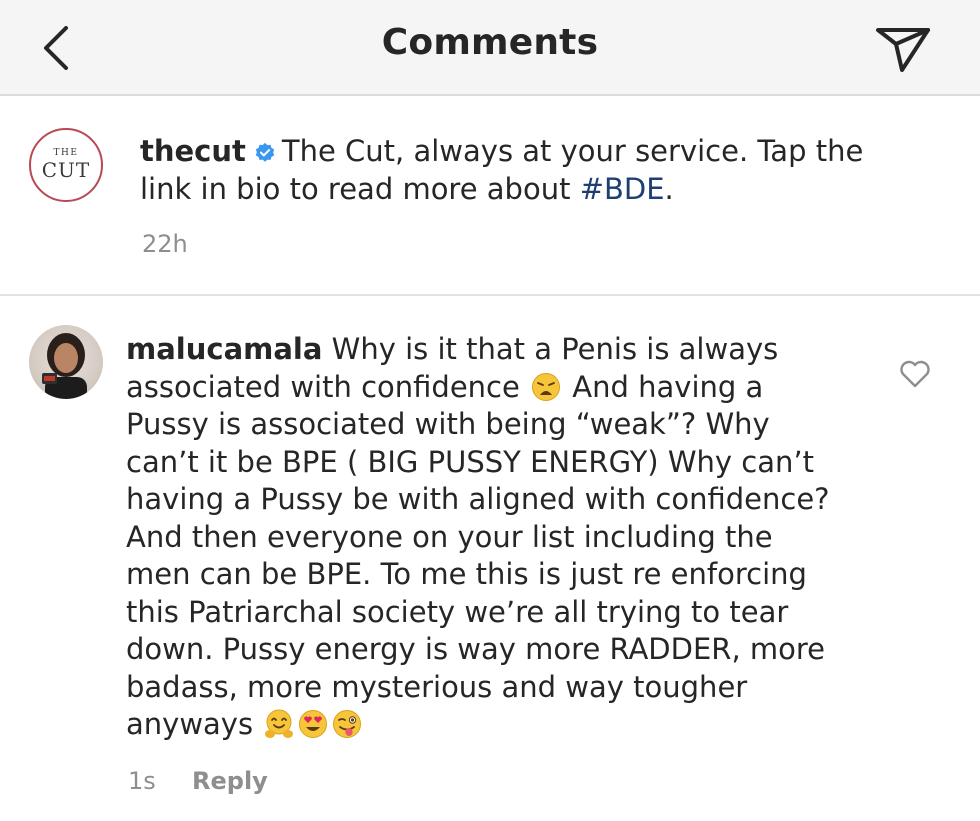 Image resolution: width=980 pixels, height=821 pixels. Describe the element at coordinates (142, 781) in the screenshot. I see `reply-timestamp: 1s` at that location.